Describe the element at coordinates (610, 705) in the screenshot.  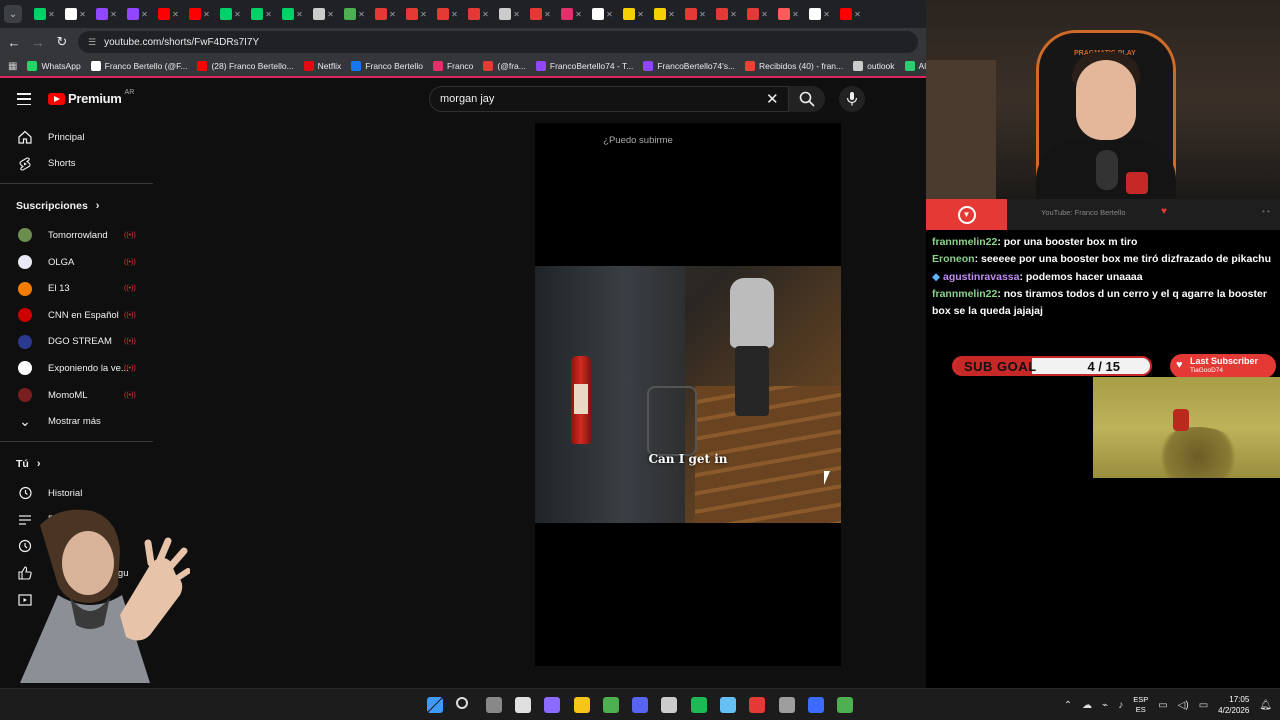
I see `chrome-icon` at that location.